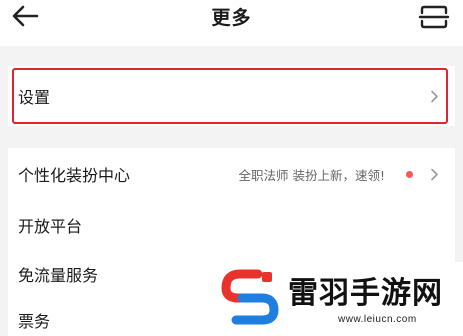  What do you see at coordinates (250, 297) in the screenshot?
I see `site-logo-icon` at bounding box center [250, 297].